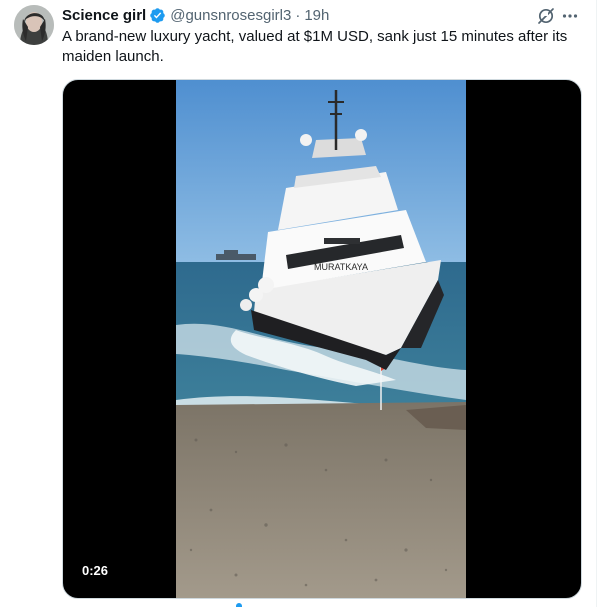 Image resolution: width=612 pixels, height=607 pixels. I want to click on user-handle: @gunsnrosesgirl3, so click(230, 15).